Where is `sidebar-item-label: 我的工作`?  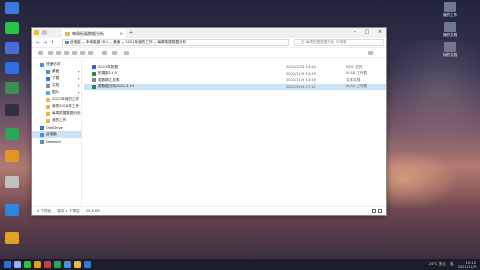
sidebar-item-label: 我的工作 is located at coordinates (59, 120).